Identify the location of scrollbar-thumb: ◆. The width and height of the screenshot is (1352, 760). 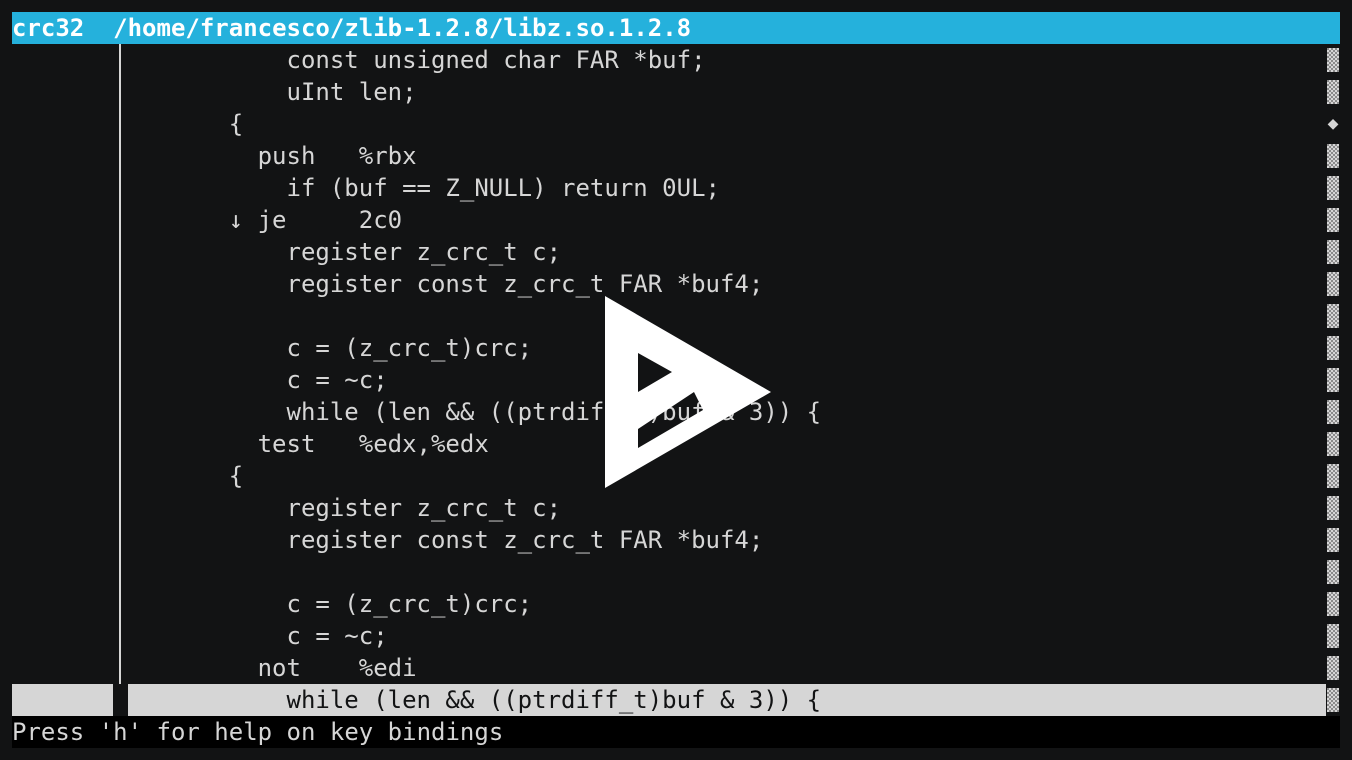
(1333, 124).